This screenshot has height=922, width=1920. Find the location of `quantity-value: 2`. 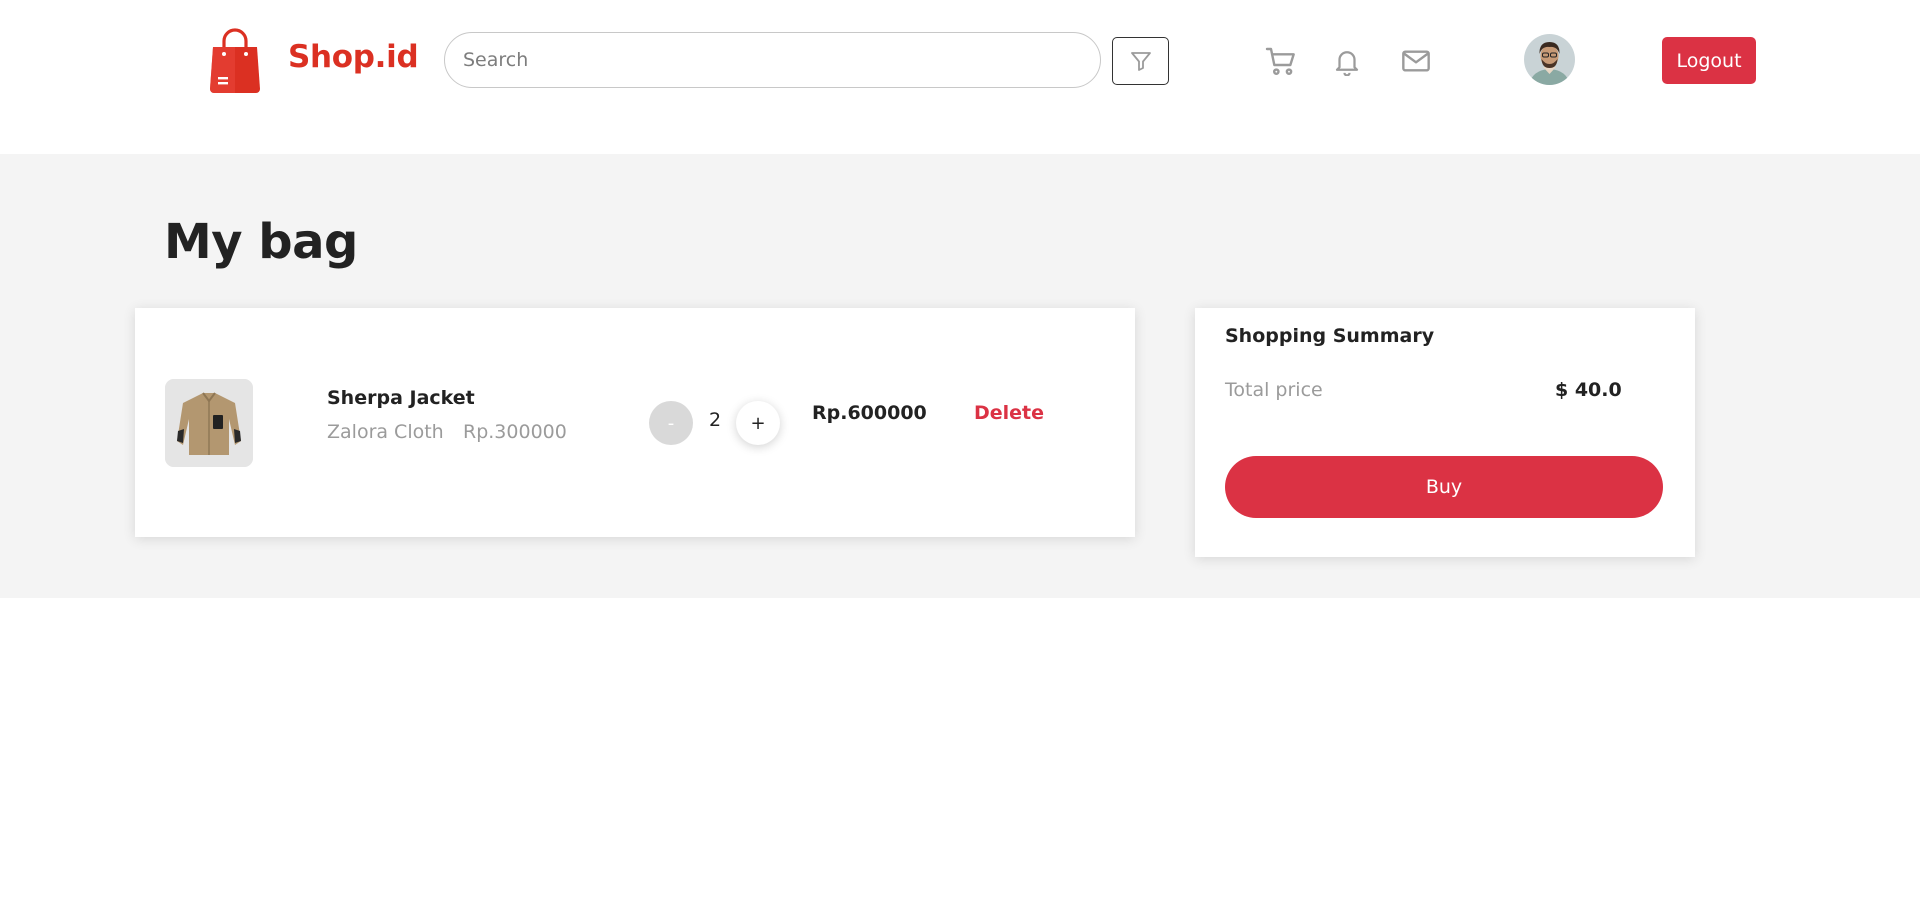

quantity-value: 2 is located at coordinates (715, 420).